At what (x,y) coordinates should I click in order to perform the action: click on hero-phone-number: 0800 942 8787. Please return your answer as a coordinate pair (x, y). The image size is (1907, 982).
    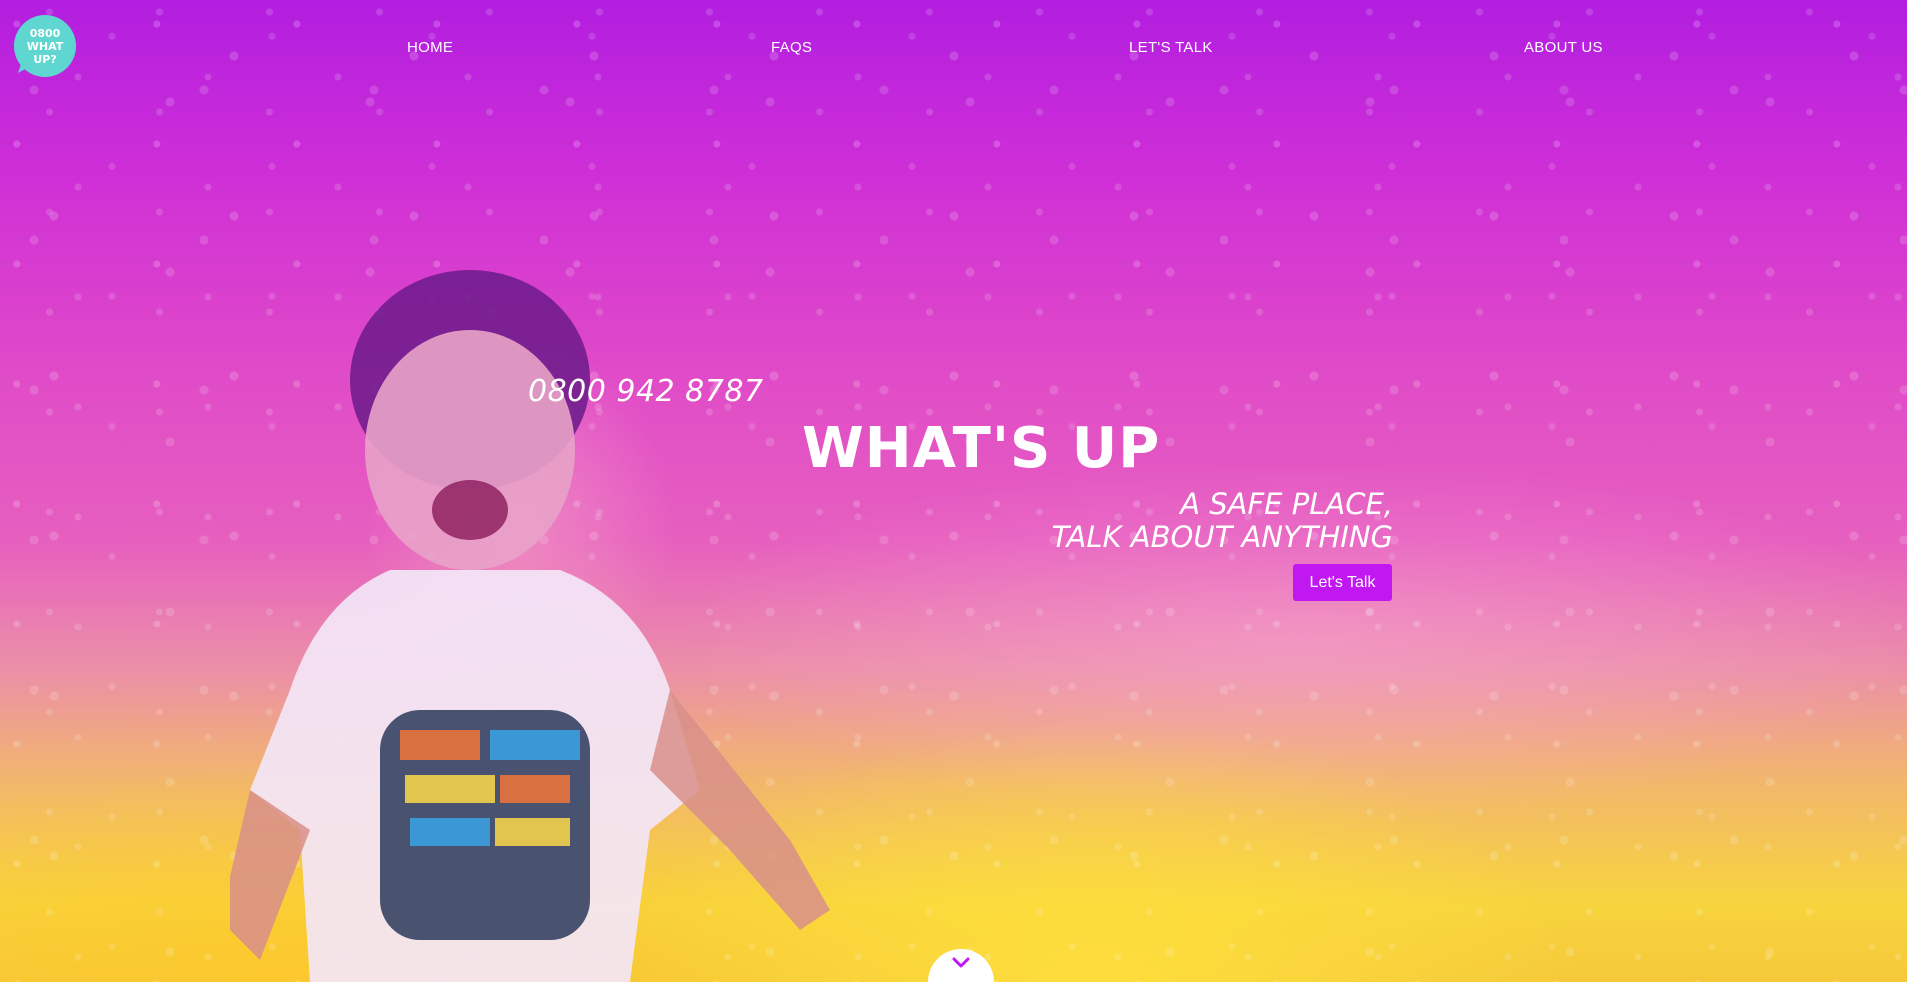
    Looking at the image, I should click on (646, 391).